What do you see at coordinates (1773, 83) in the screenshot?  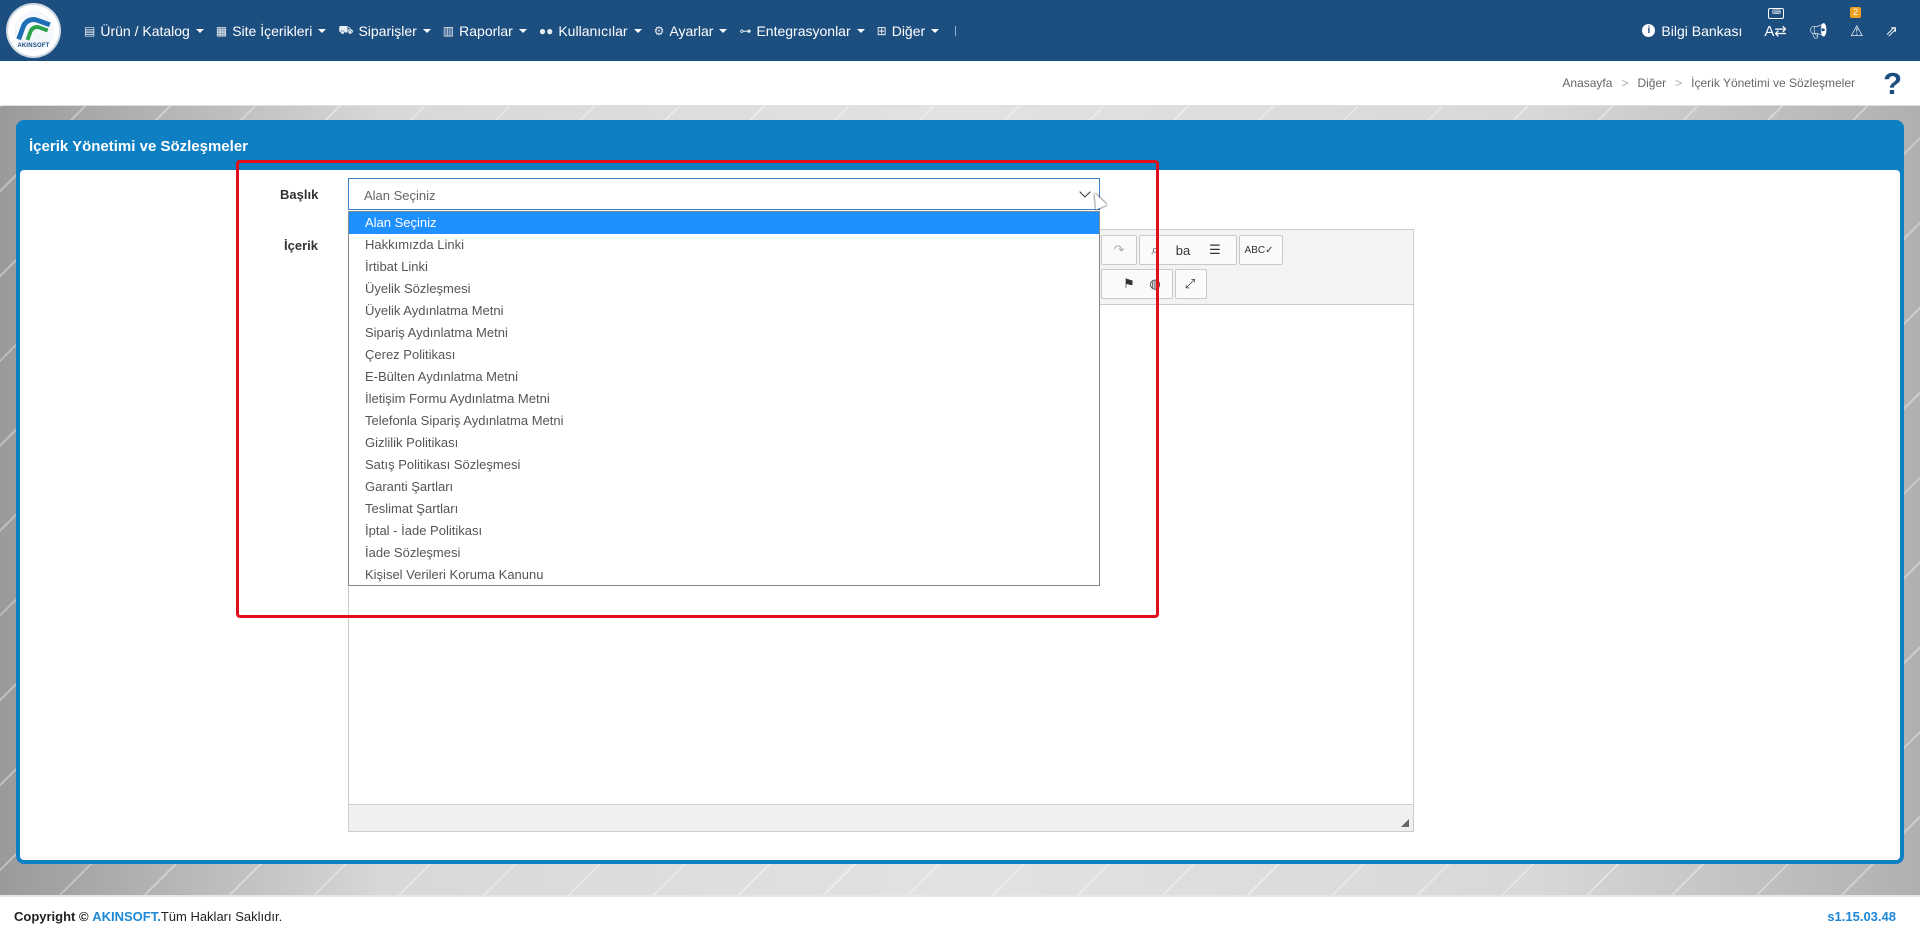 I see `breadcrumb-current: İçerik Yönetimi ve Sözleşmeler` at bounding box center [1773, 83].